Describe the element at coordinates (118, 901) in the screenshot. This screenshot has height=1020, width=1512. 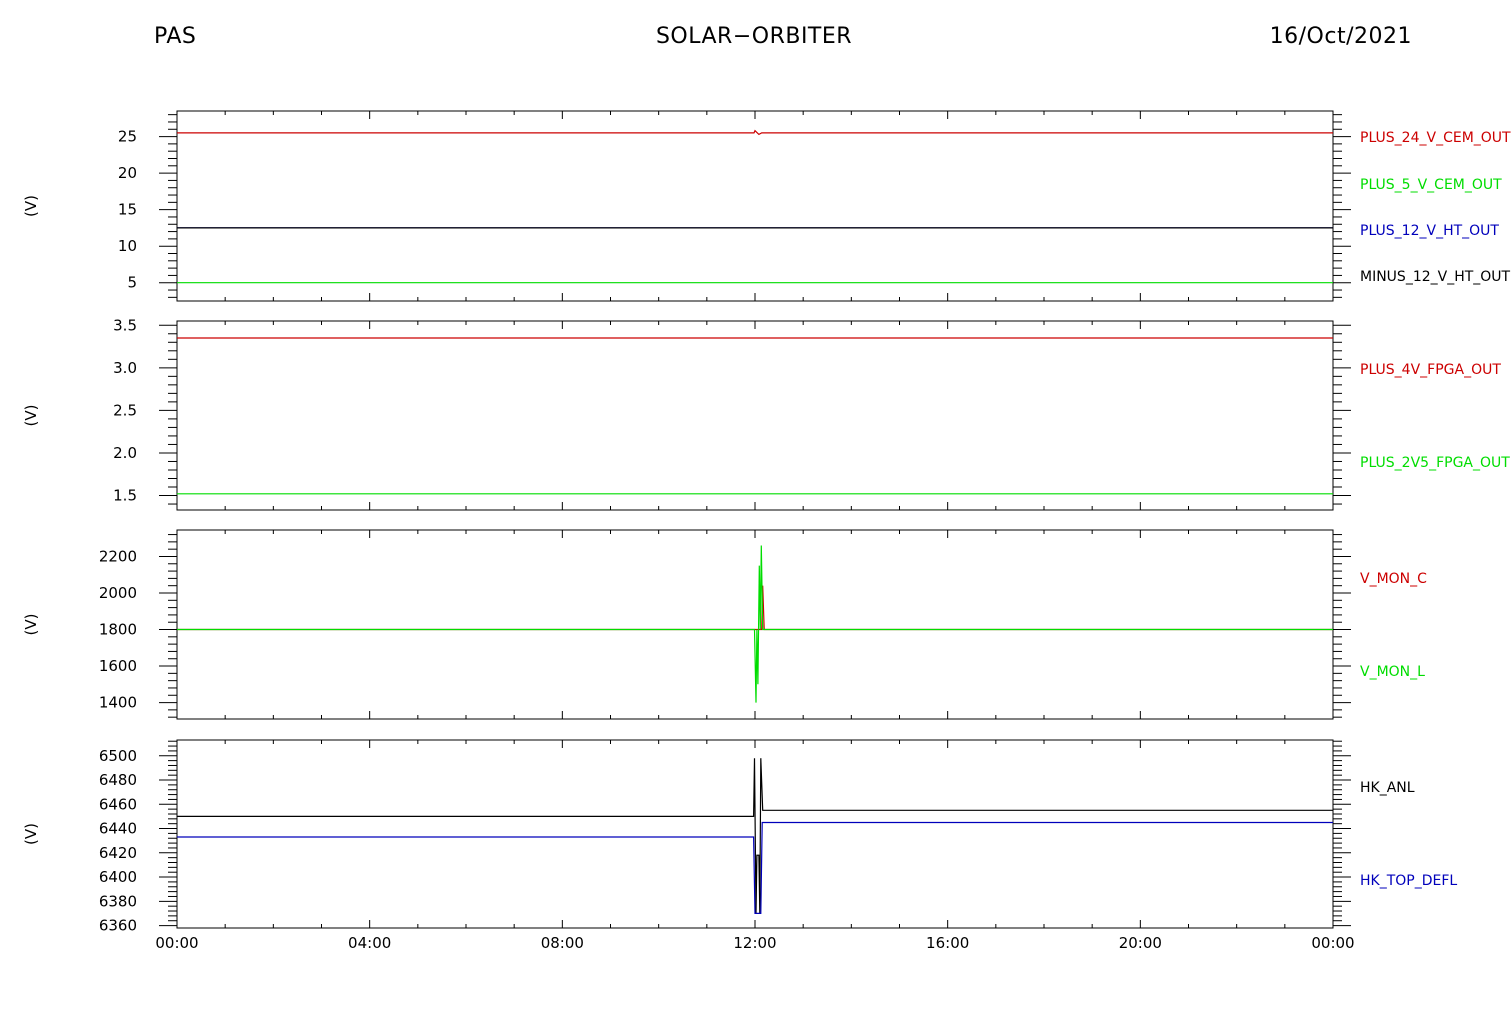
I see `y-tick-label: 6380` at that location.